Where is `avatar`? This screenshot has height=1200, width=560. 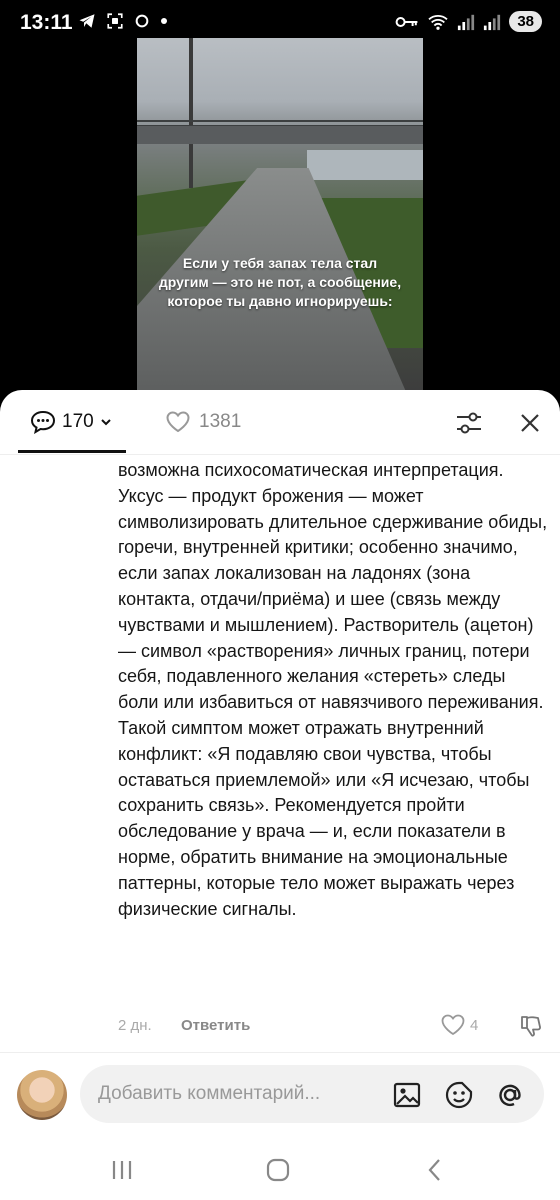 avatar is located at coordinates (42, 1095).